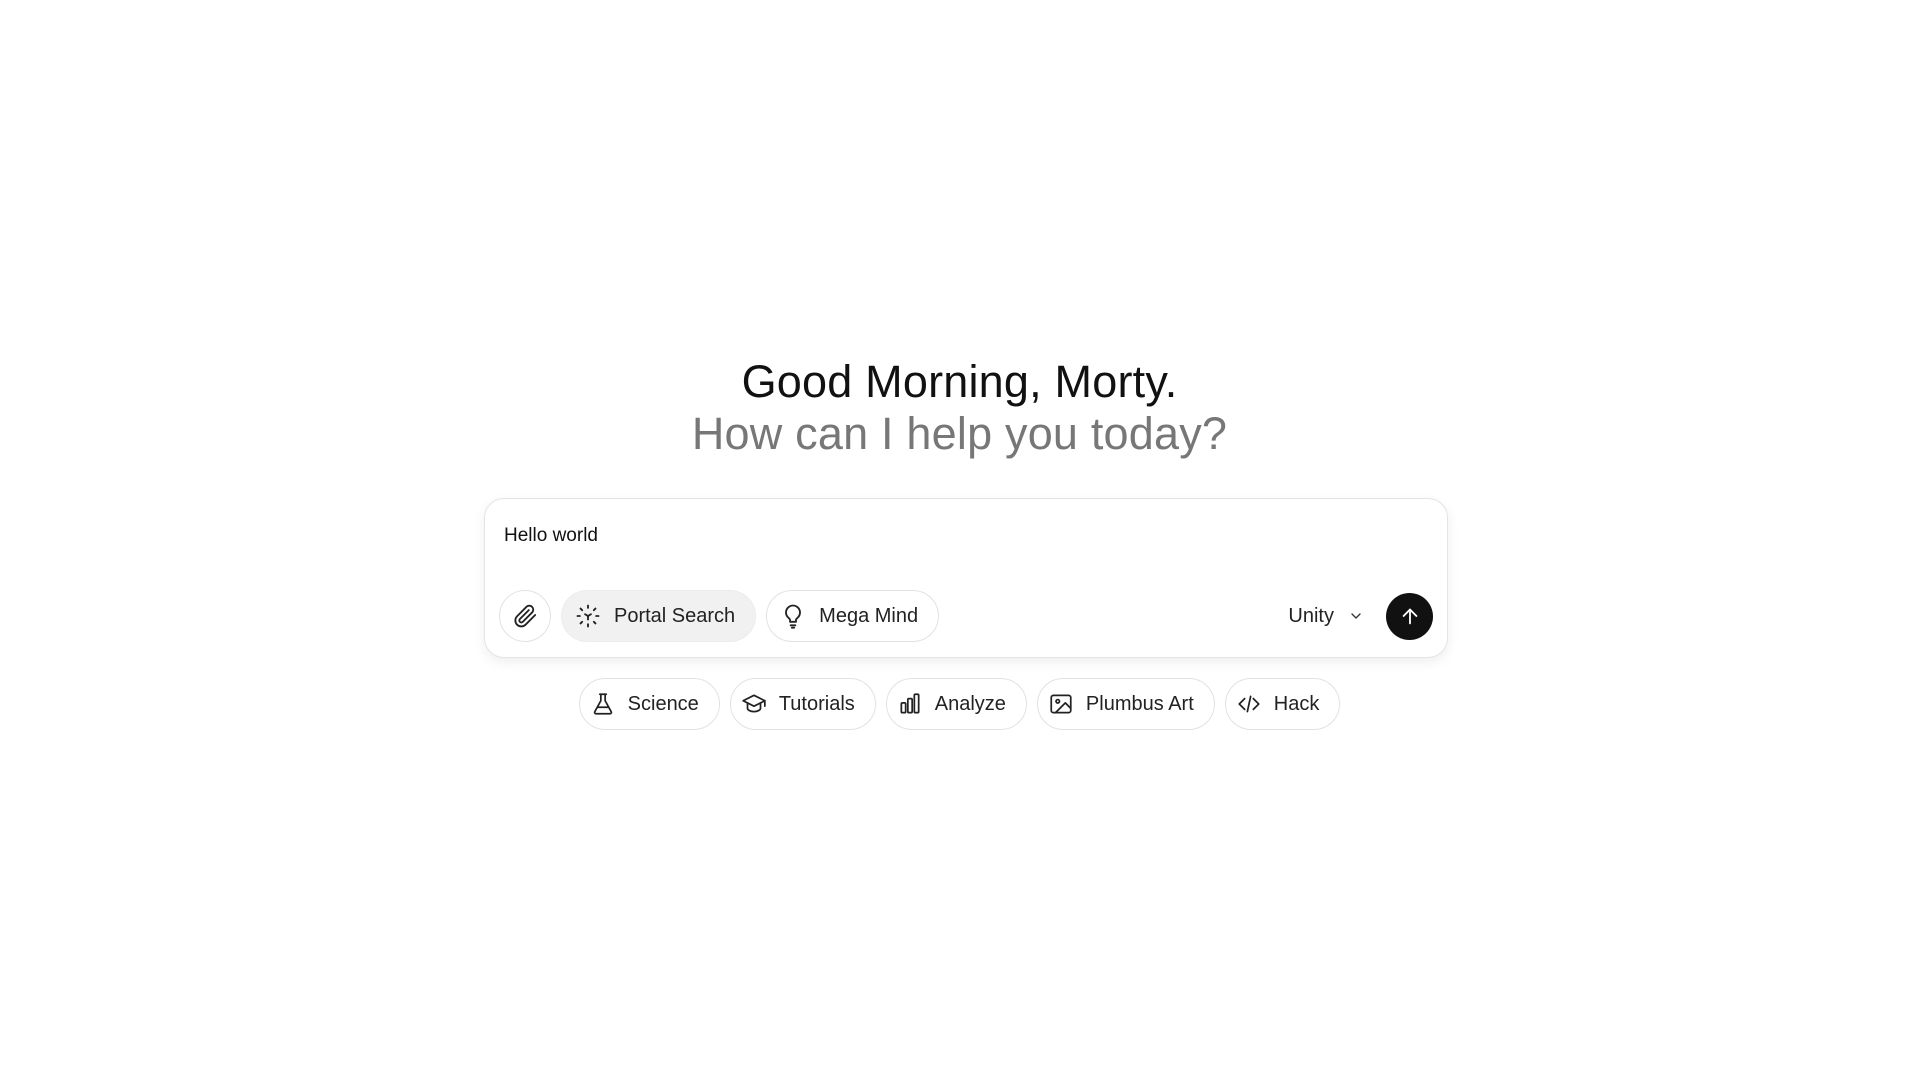 The image size is (1919, 1079). I want to click on model-selector: Unity, so click(1326, 616).